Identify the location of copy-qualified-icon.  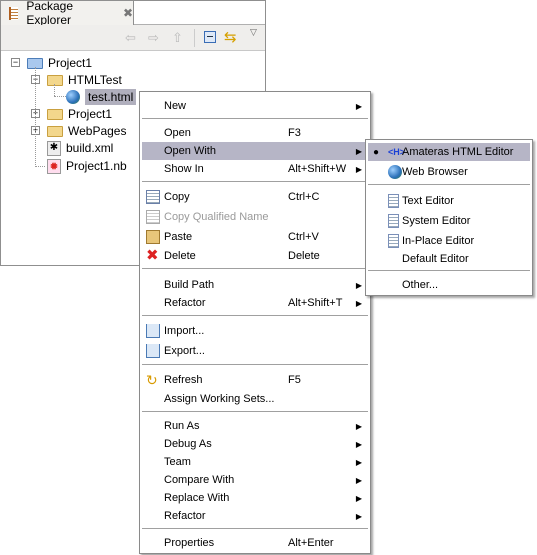
(153, 217).